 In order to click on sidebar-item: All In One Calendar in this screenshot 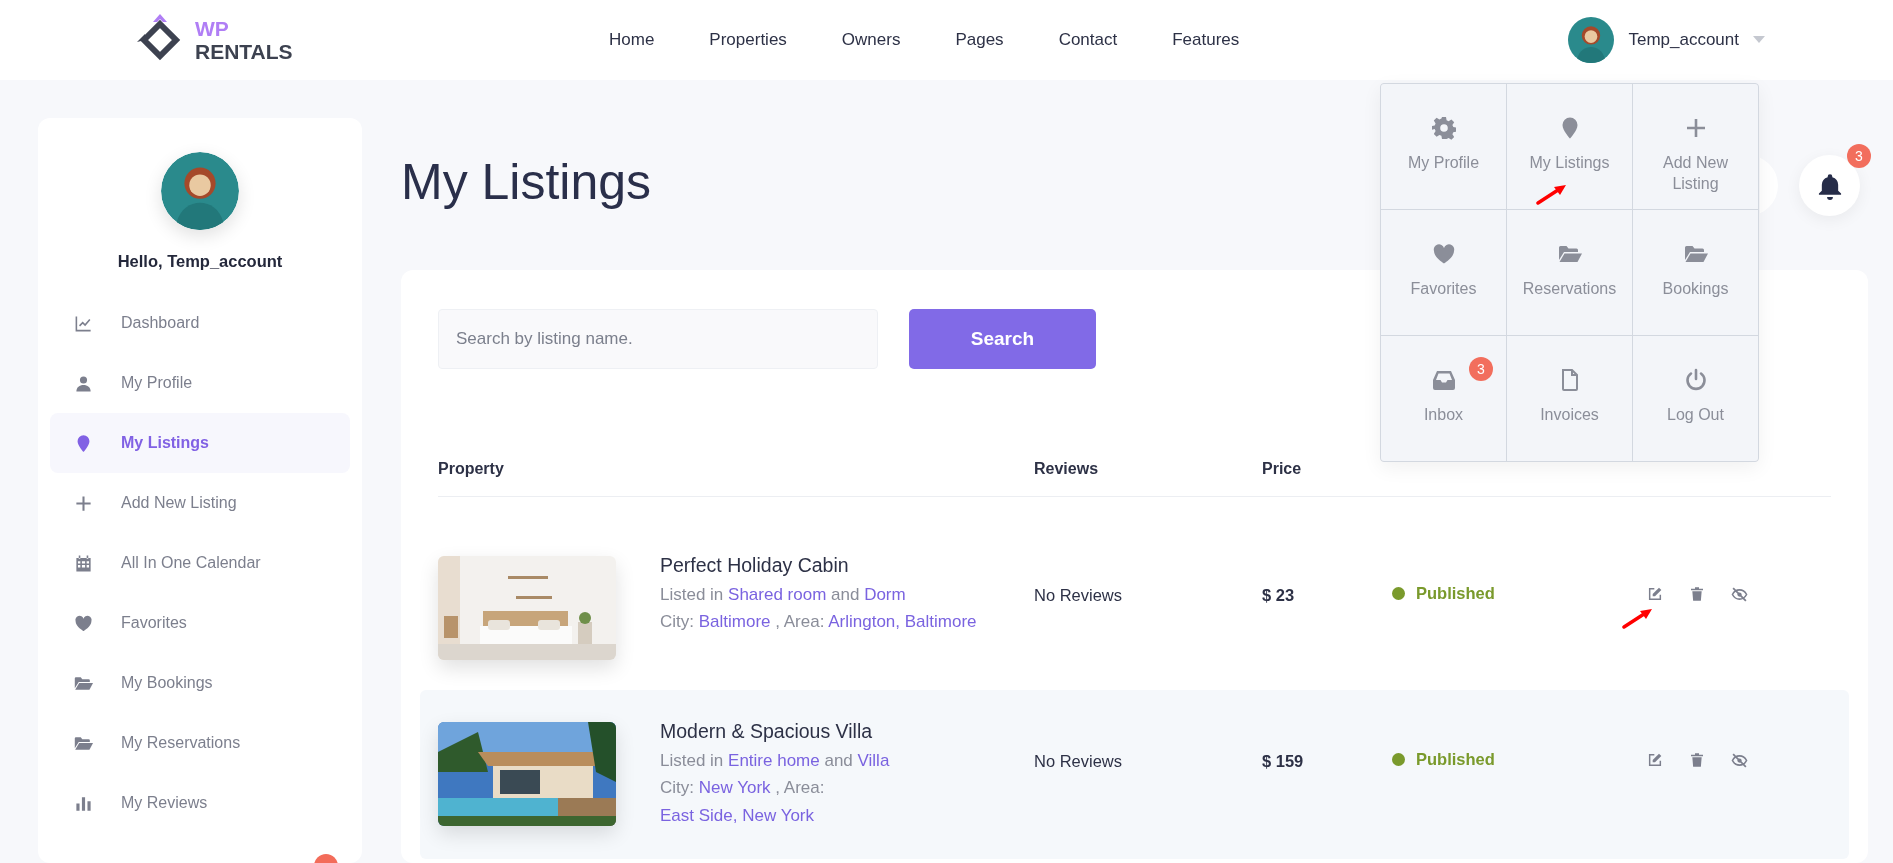, I will do `click(200, 563)`.